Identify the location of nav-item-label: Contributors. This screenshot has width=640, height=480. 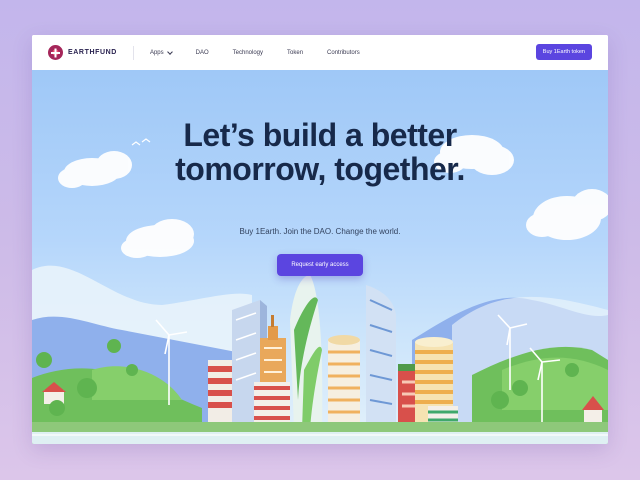
(343, 52).